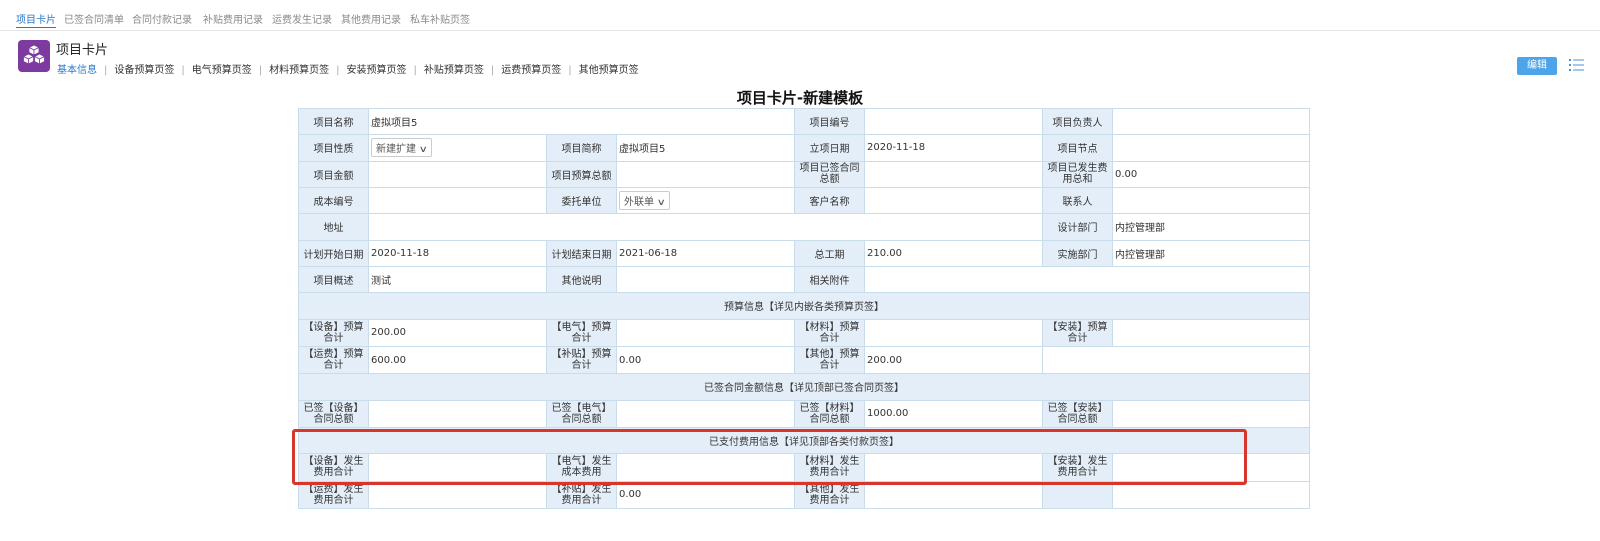 The image size is (1600, 541). Describe the element at coordinates (581, 148) in the screenshot. I see `label-project-short: 项目简称` at that location.